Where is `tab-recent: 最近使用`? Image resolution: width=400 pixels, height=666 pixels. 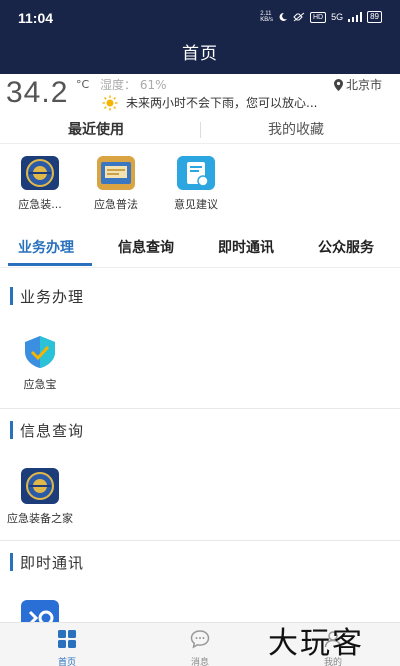 tab-recent: 最近使用 is located at coordinates (96, 129).